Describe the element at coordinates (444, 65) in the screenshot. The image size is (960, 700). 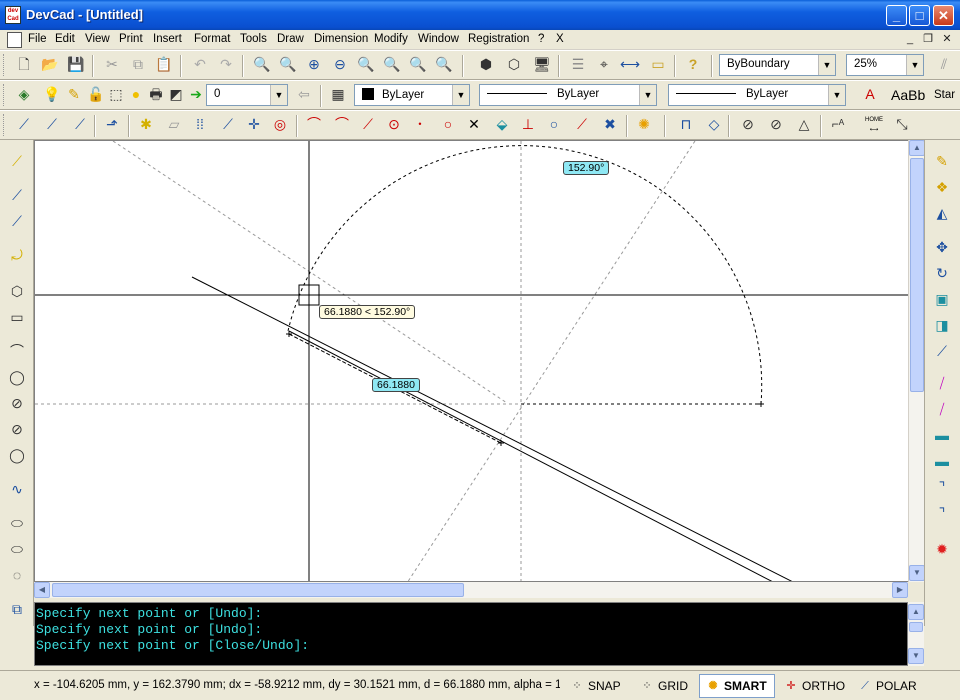
I see `pan-icon: 🔍` at that location.